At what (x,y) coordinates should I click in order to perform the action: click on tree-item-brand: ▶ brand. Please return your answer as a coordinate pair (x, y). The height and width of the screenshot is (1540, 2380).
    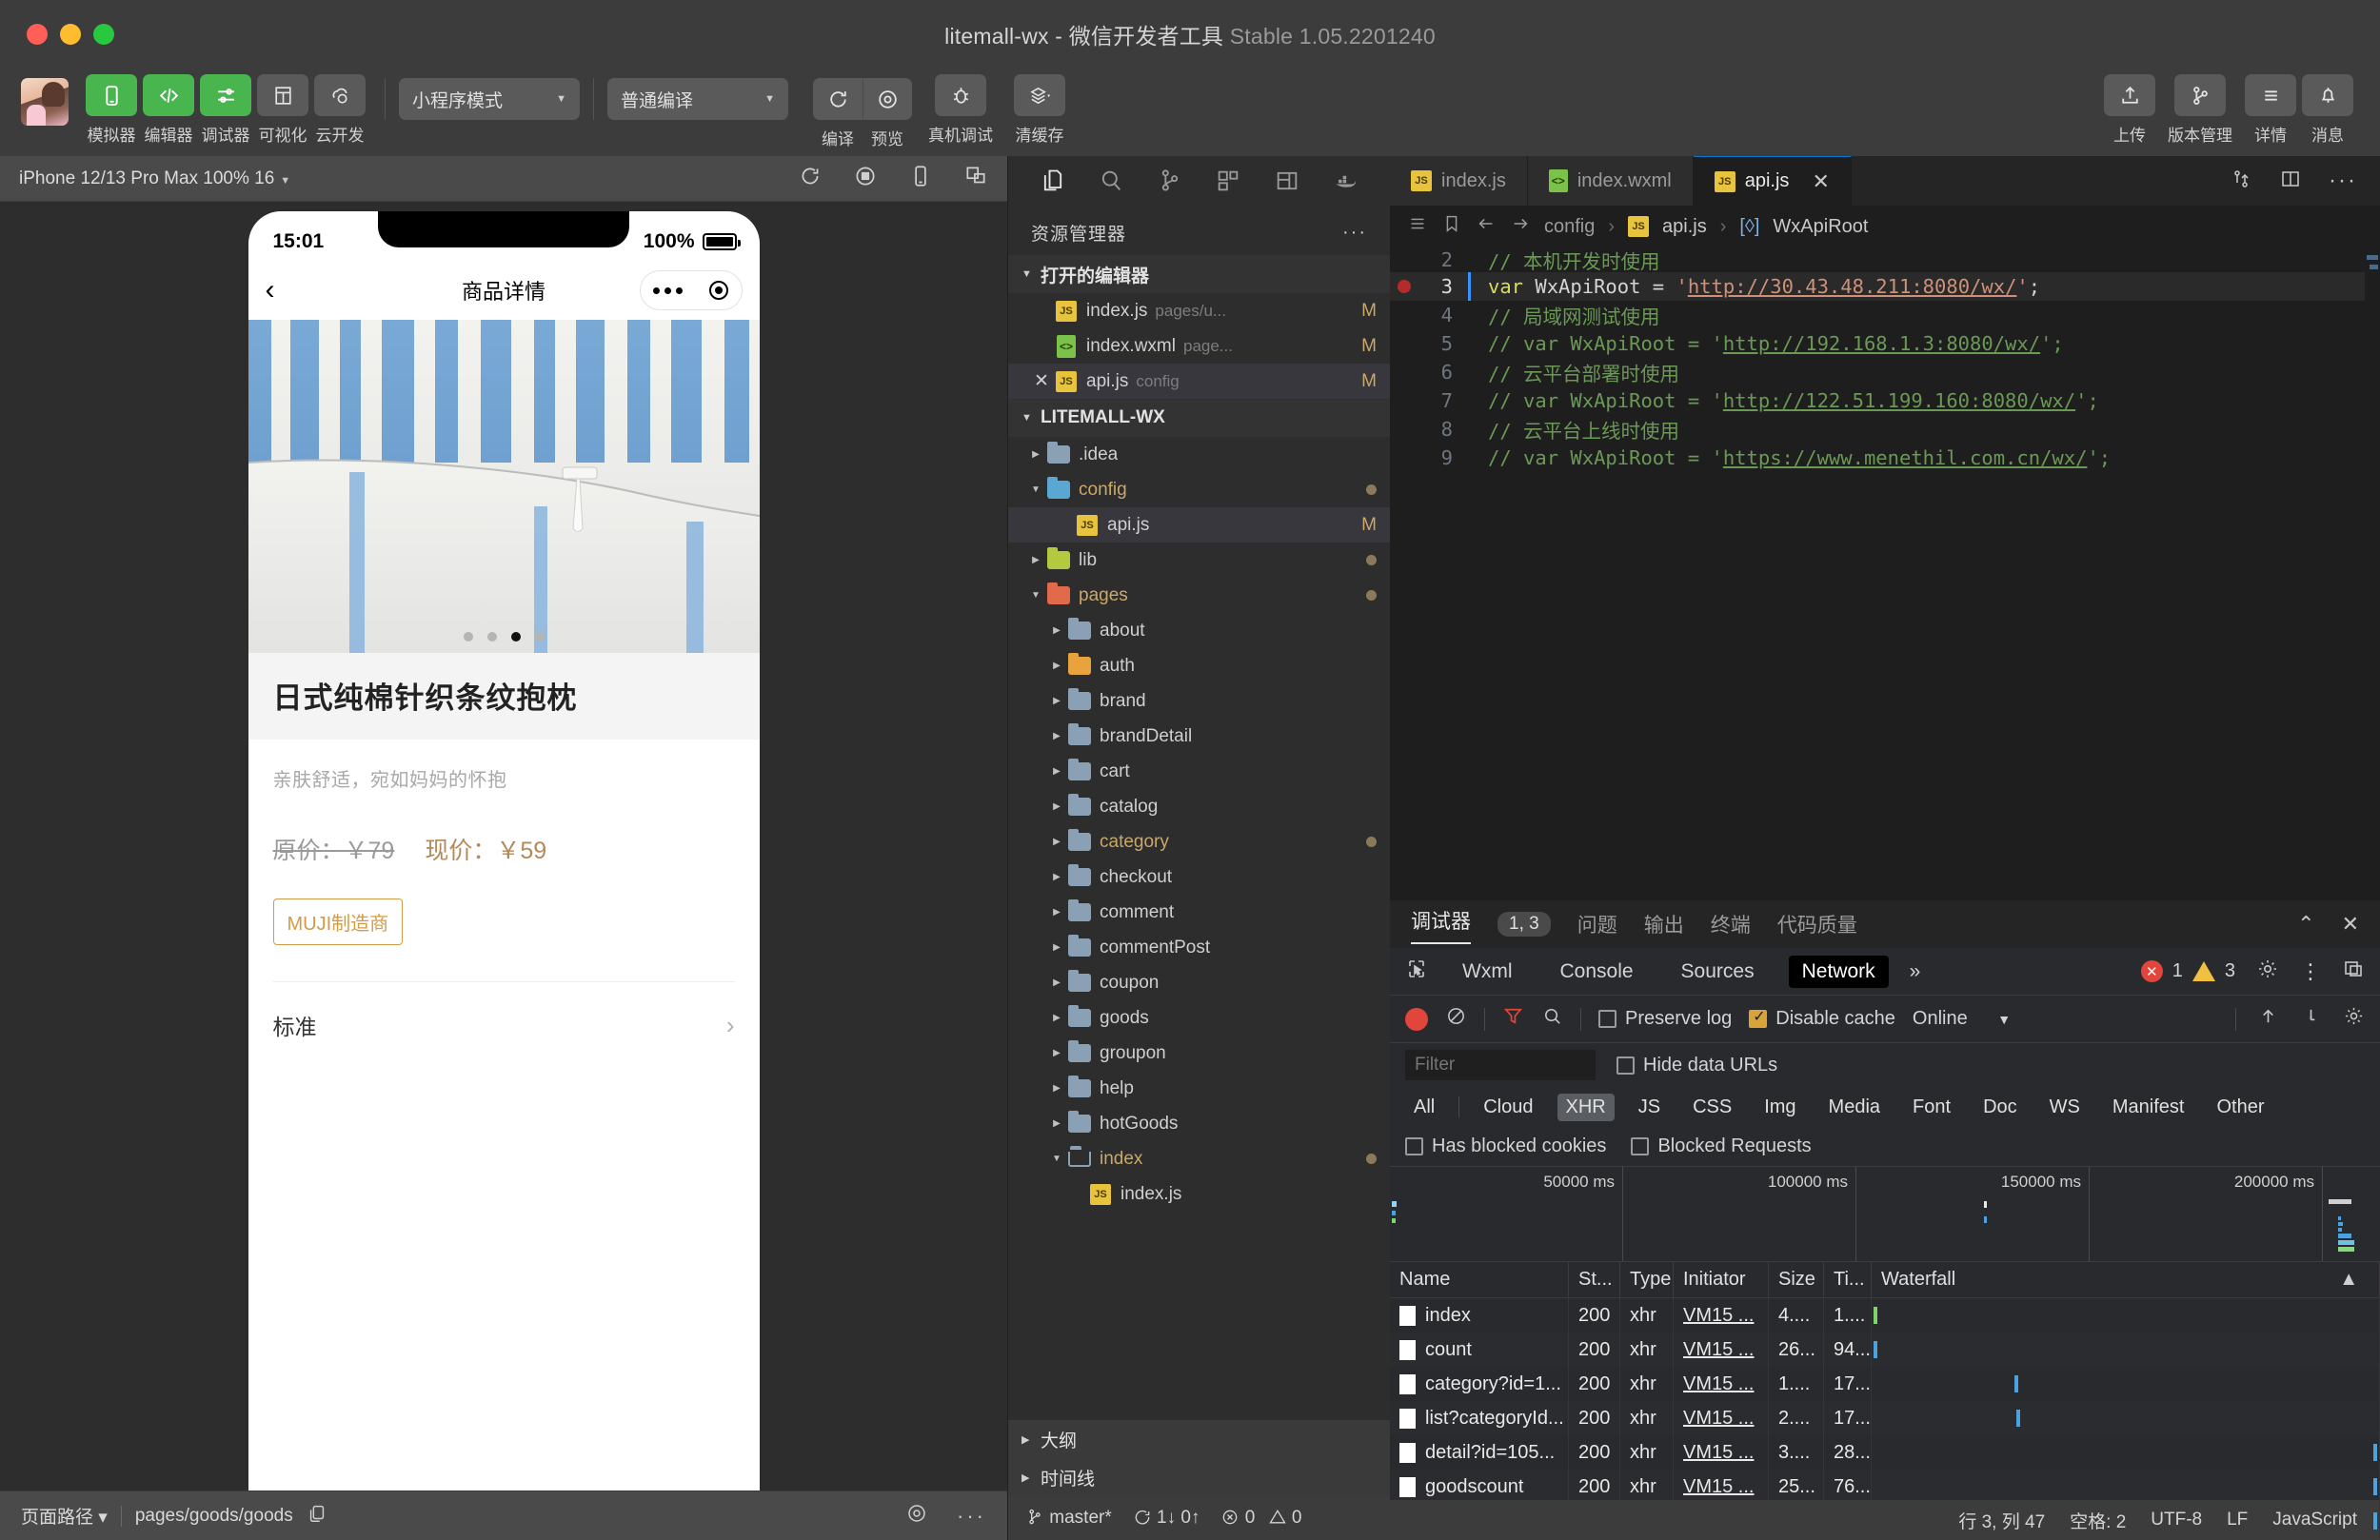
    Looking at the image, I should click on (1199, 701).